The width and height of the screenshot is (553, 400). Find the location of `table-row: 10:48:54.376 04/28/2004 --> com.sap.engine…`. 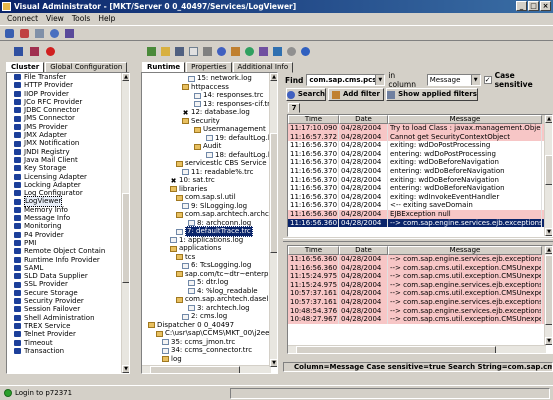

table-row: 10:48:54.376 04/28/2004 --> com.sap.engine… is located at coordinates (420, 311).